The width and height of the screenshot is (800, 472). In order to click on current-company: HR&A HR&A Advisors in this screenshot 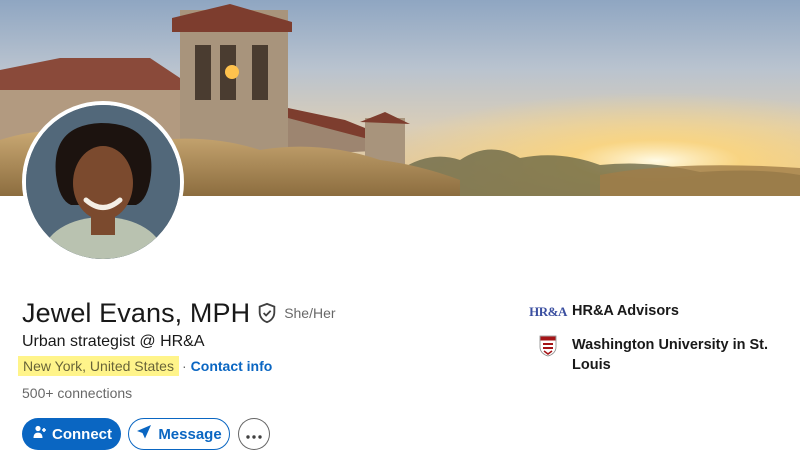, I will do `click(651, 312)`.